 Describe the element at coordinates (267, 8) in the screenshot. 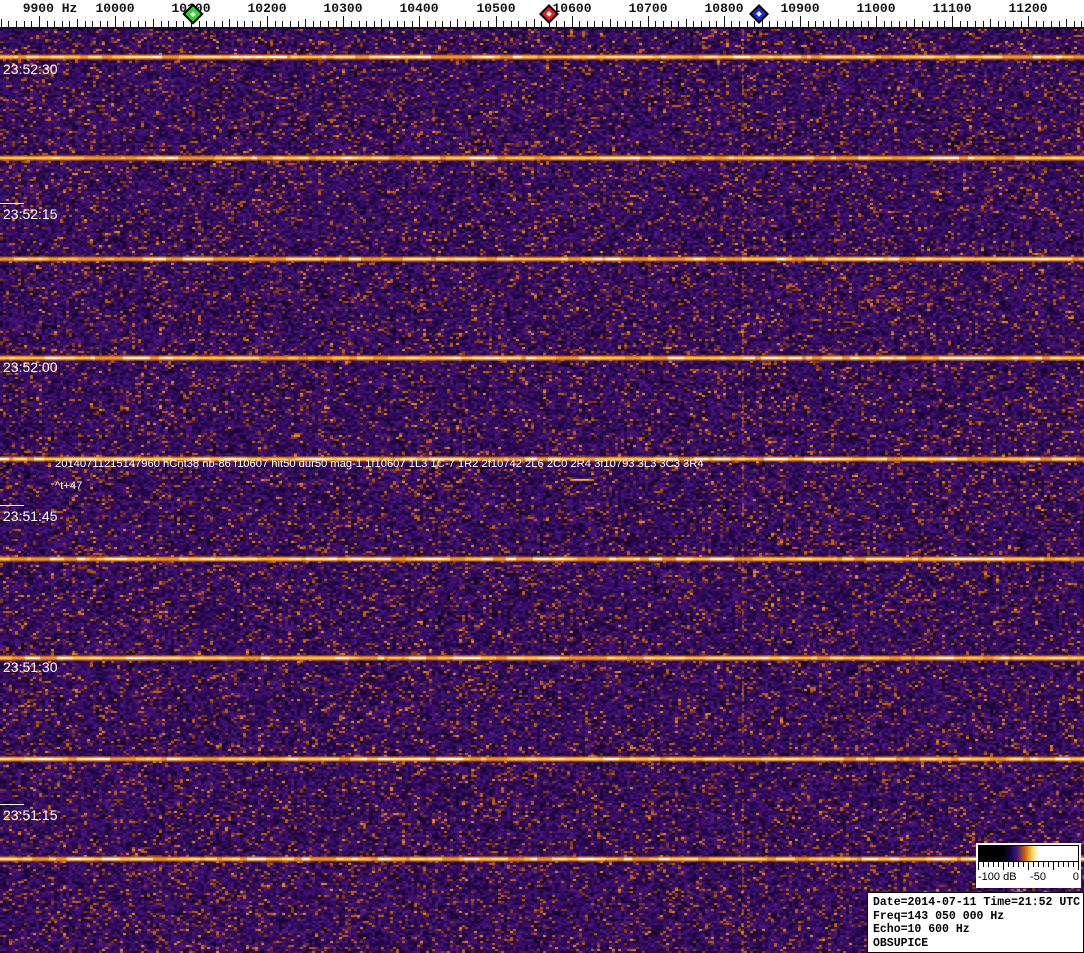

I see `freq-label: 10200` at that location.